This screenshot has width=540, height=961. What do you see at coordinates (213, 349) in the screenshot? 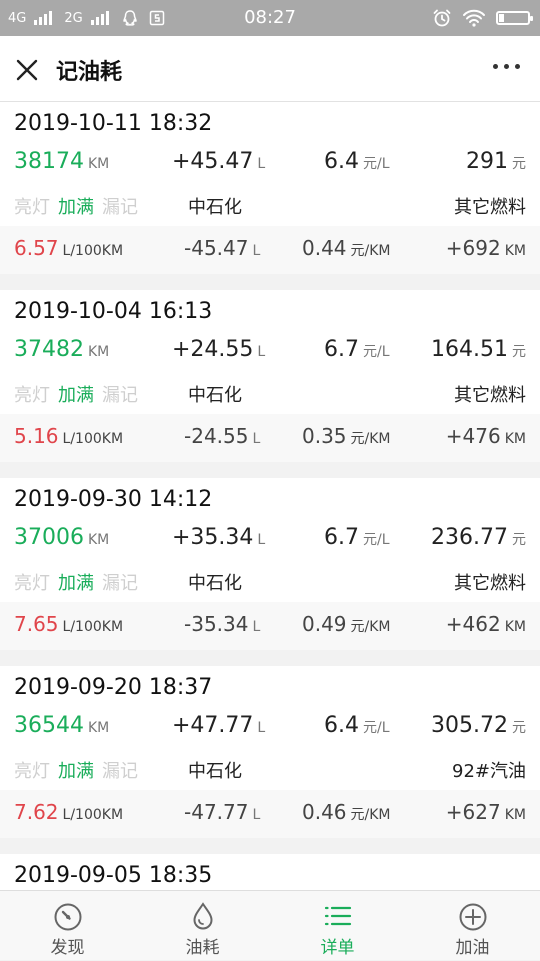
I see `volume-value: +24.55` at bounding box center [213, 349].